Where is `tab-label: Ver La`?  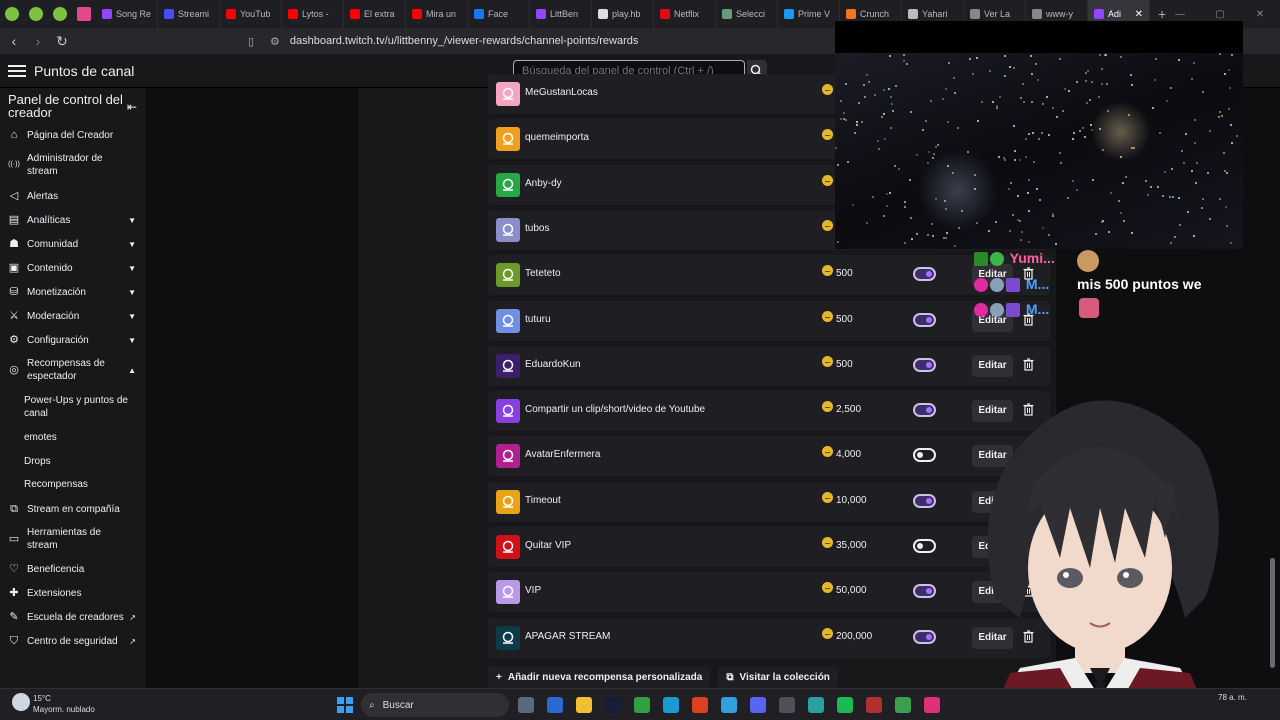 tab-label: Ver La is located at coordinates (997, 14).